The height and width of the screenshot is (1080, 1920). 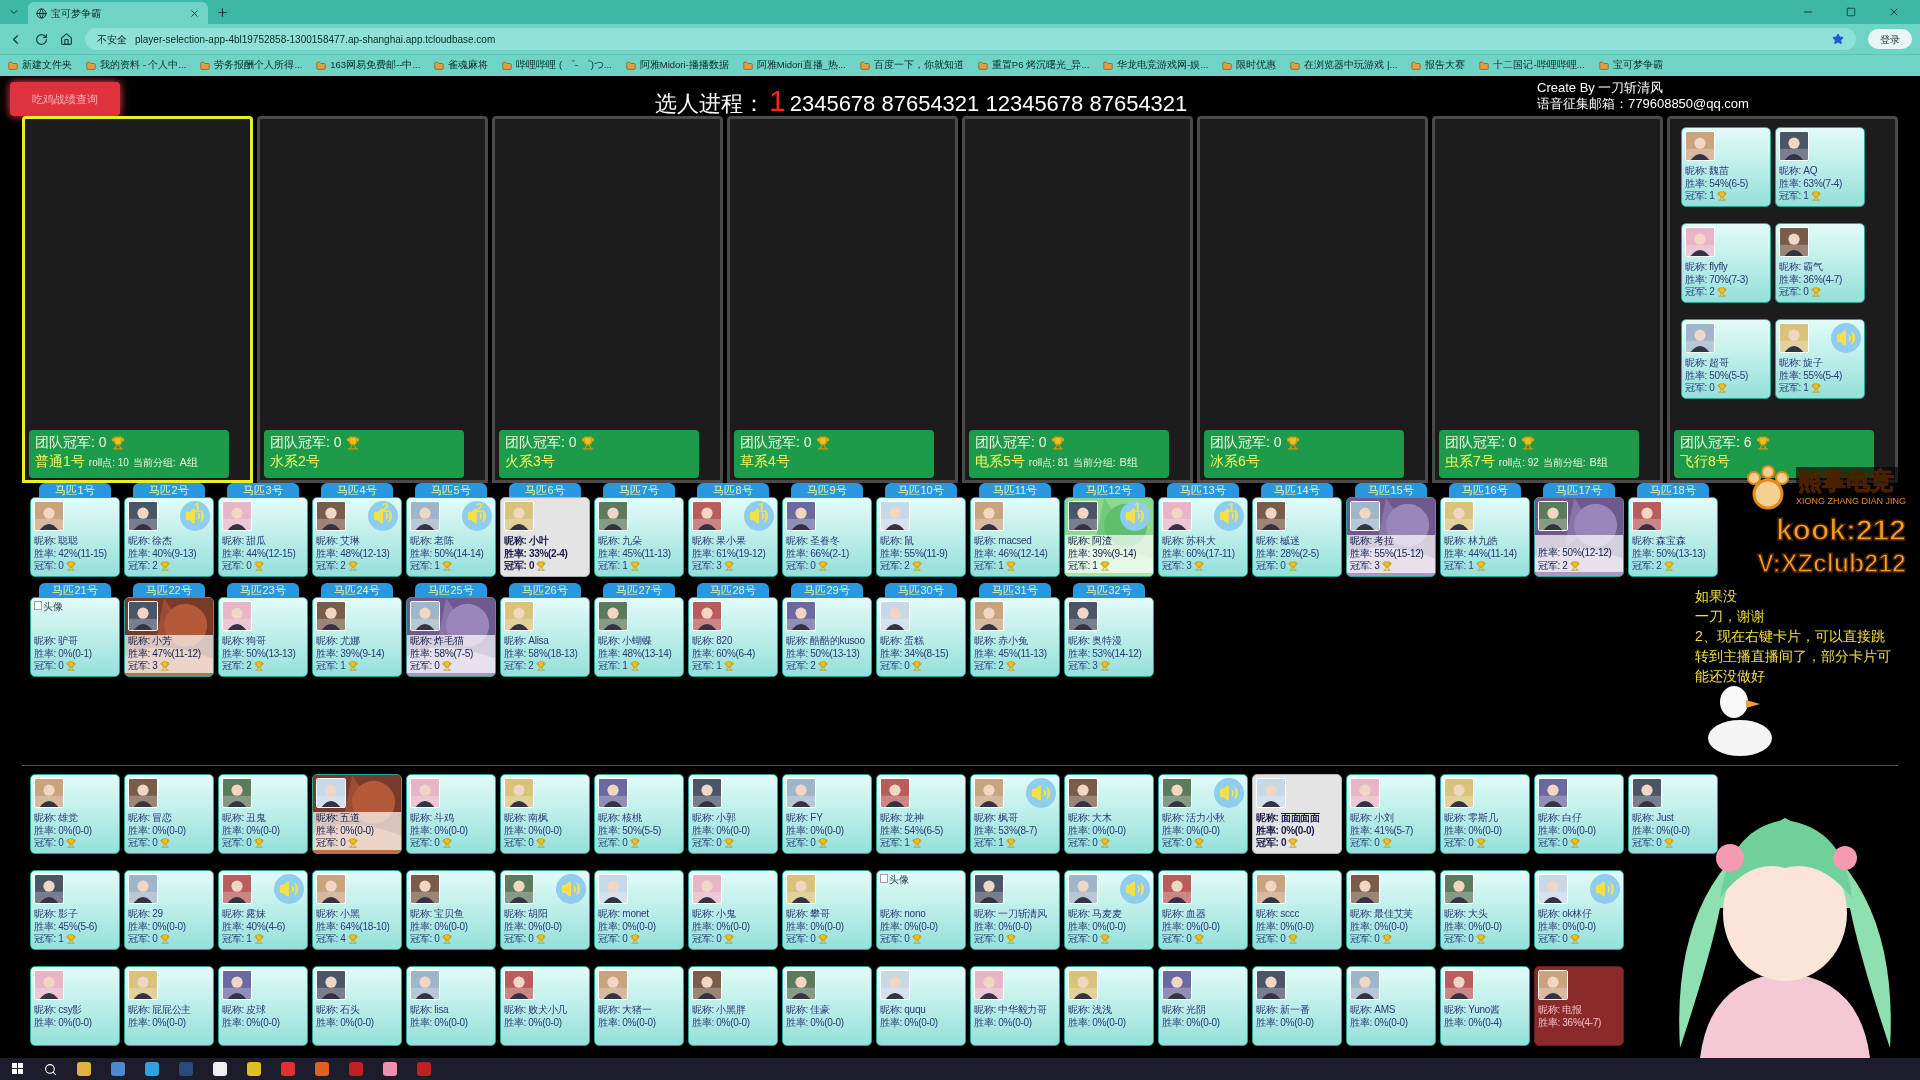 I want to click on player-card: 昵称: 南枫 胜率: 0%(0-0) 冠军: 0, so click(x=545, y=814).